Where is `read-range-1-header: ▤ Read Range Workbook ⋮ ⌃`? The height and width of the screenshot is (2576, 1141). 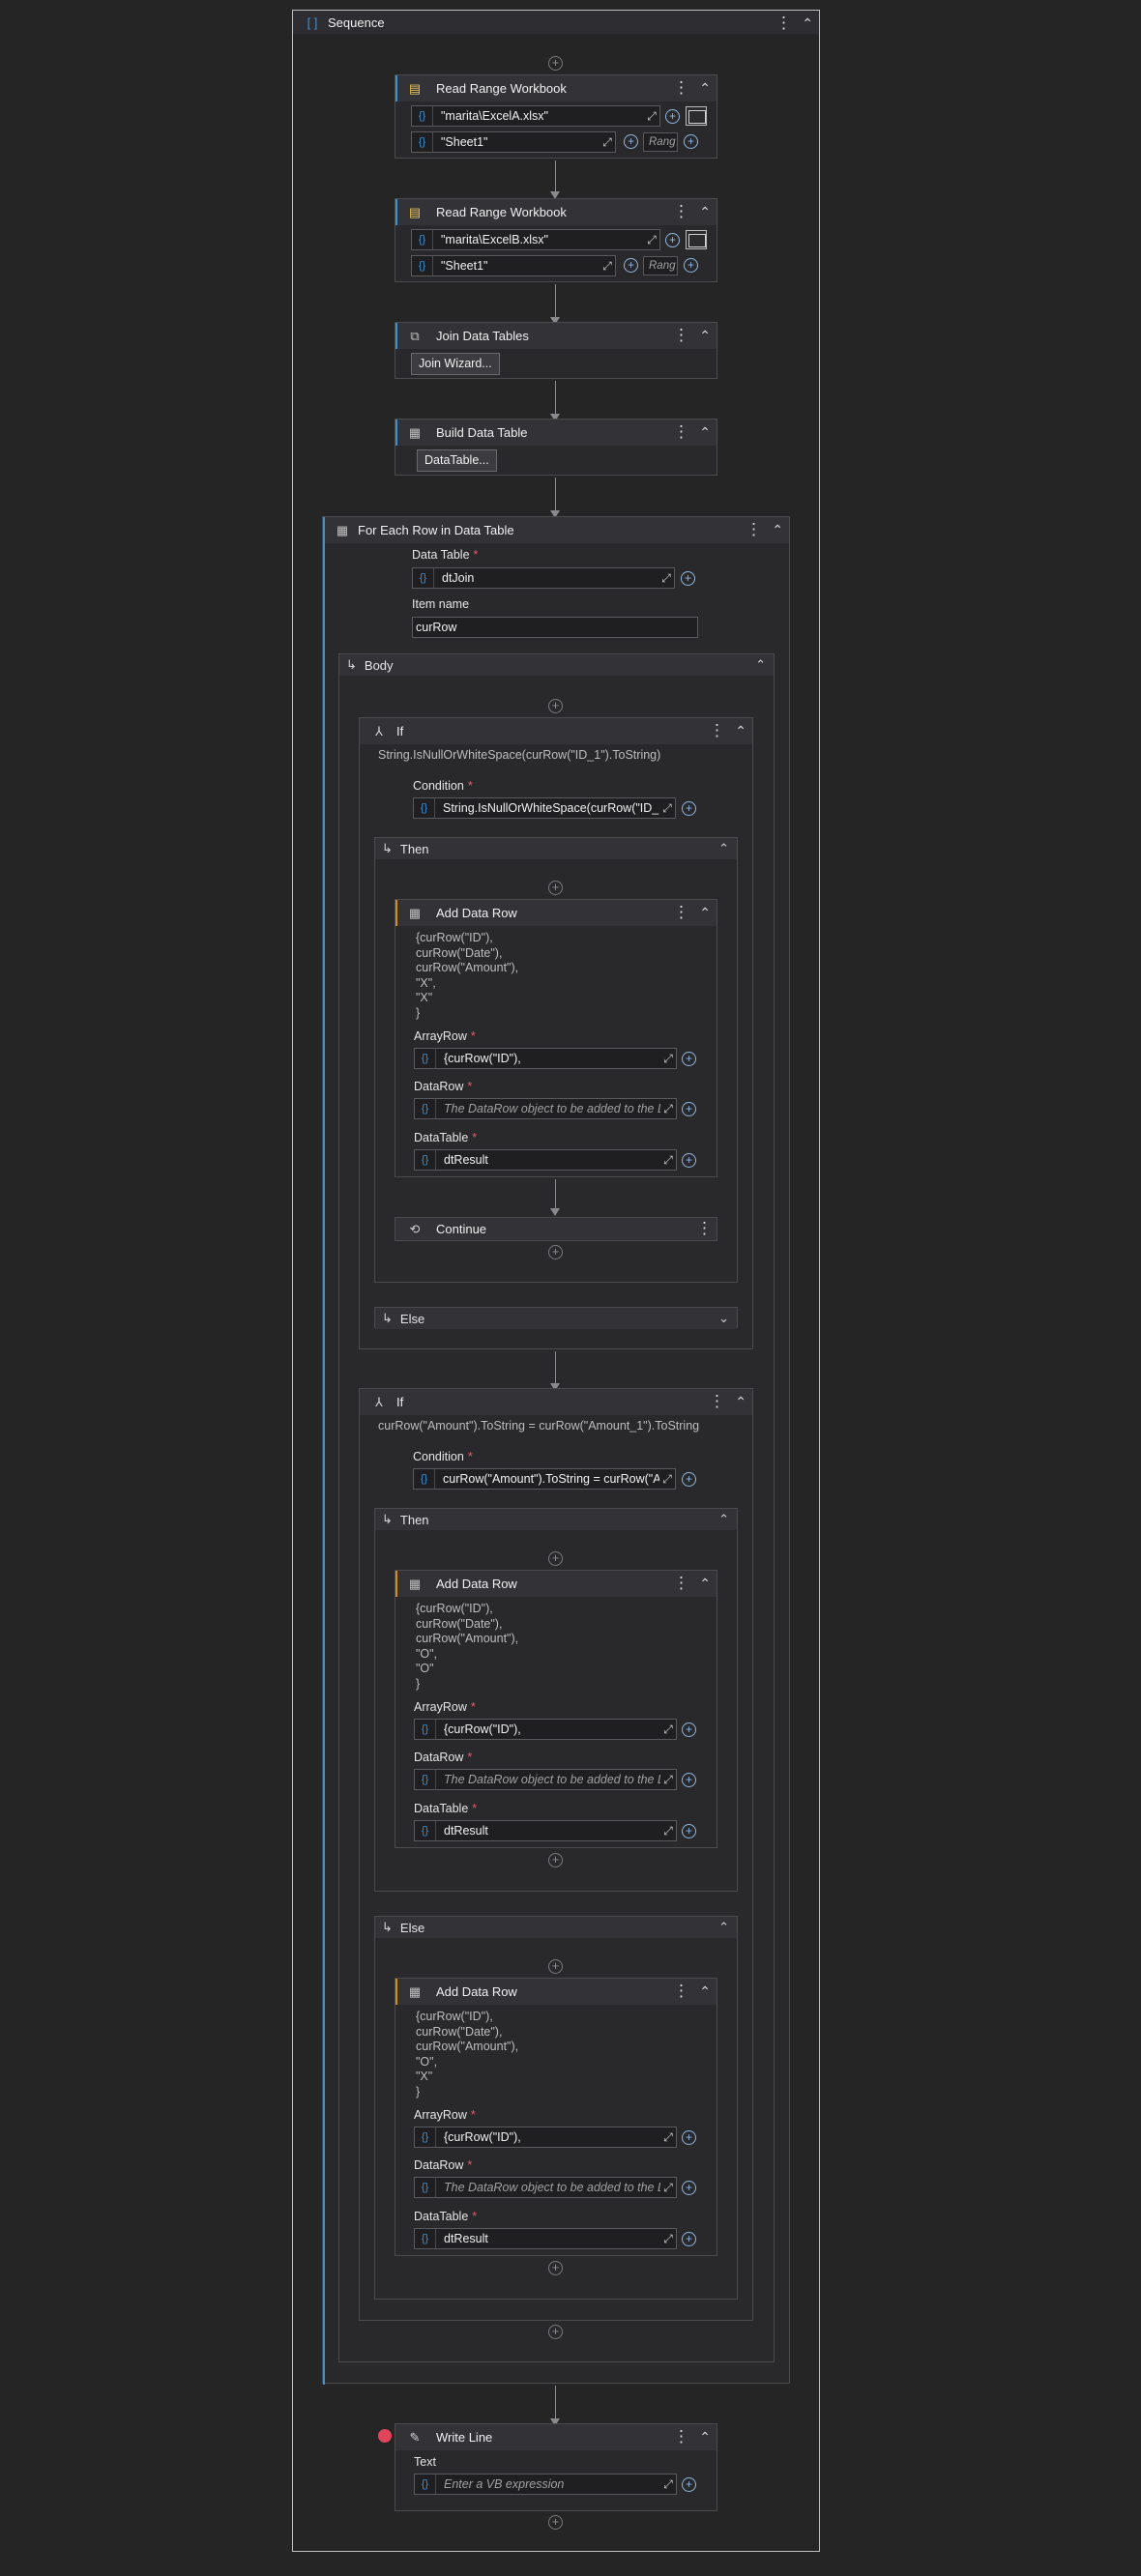
read-range-1-header: ▤ Read Range Workbook ⋮ ⌃ is located at coordinates (556, 88).